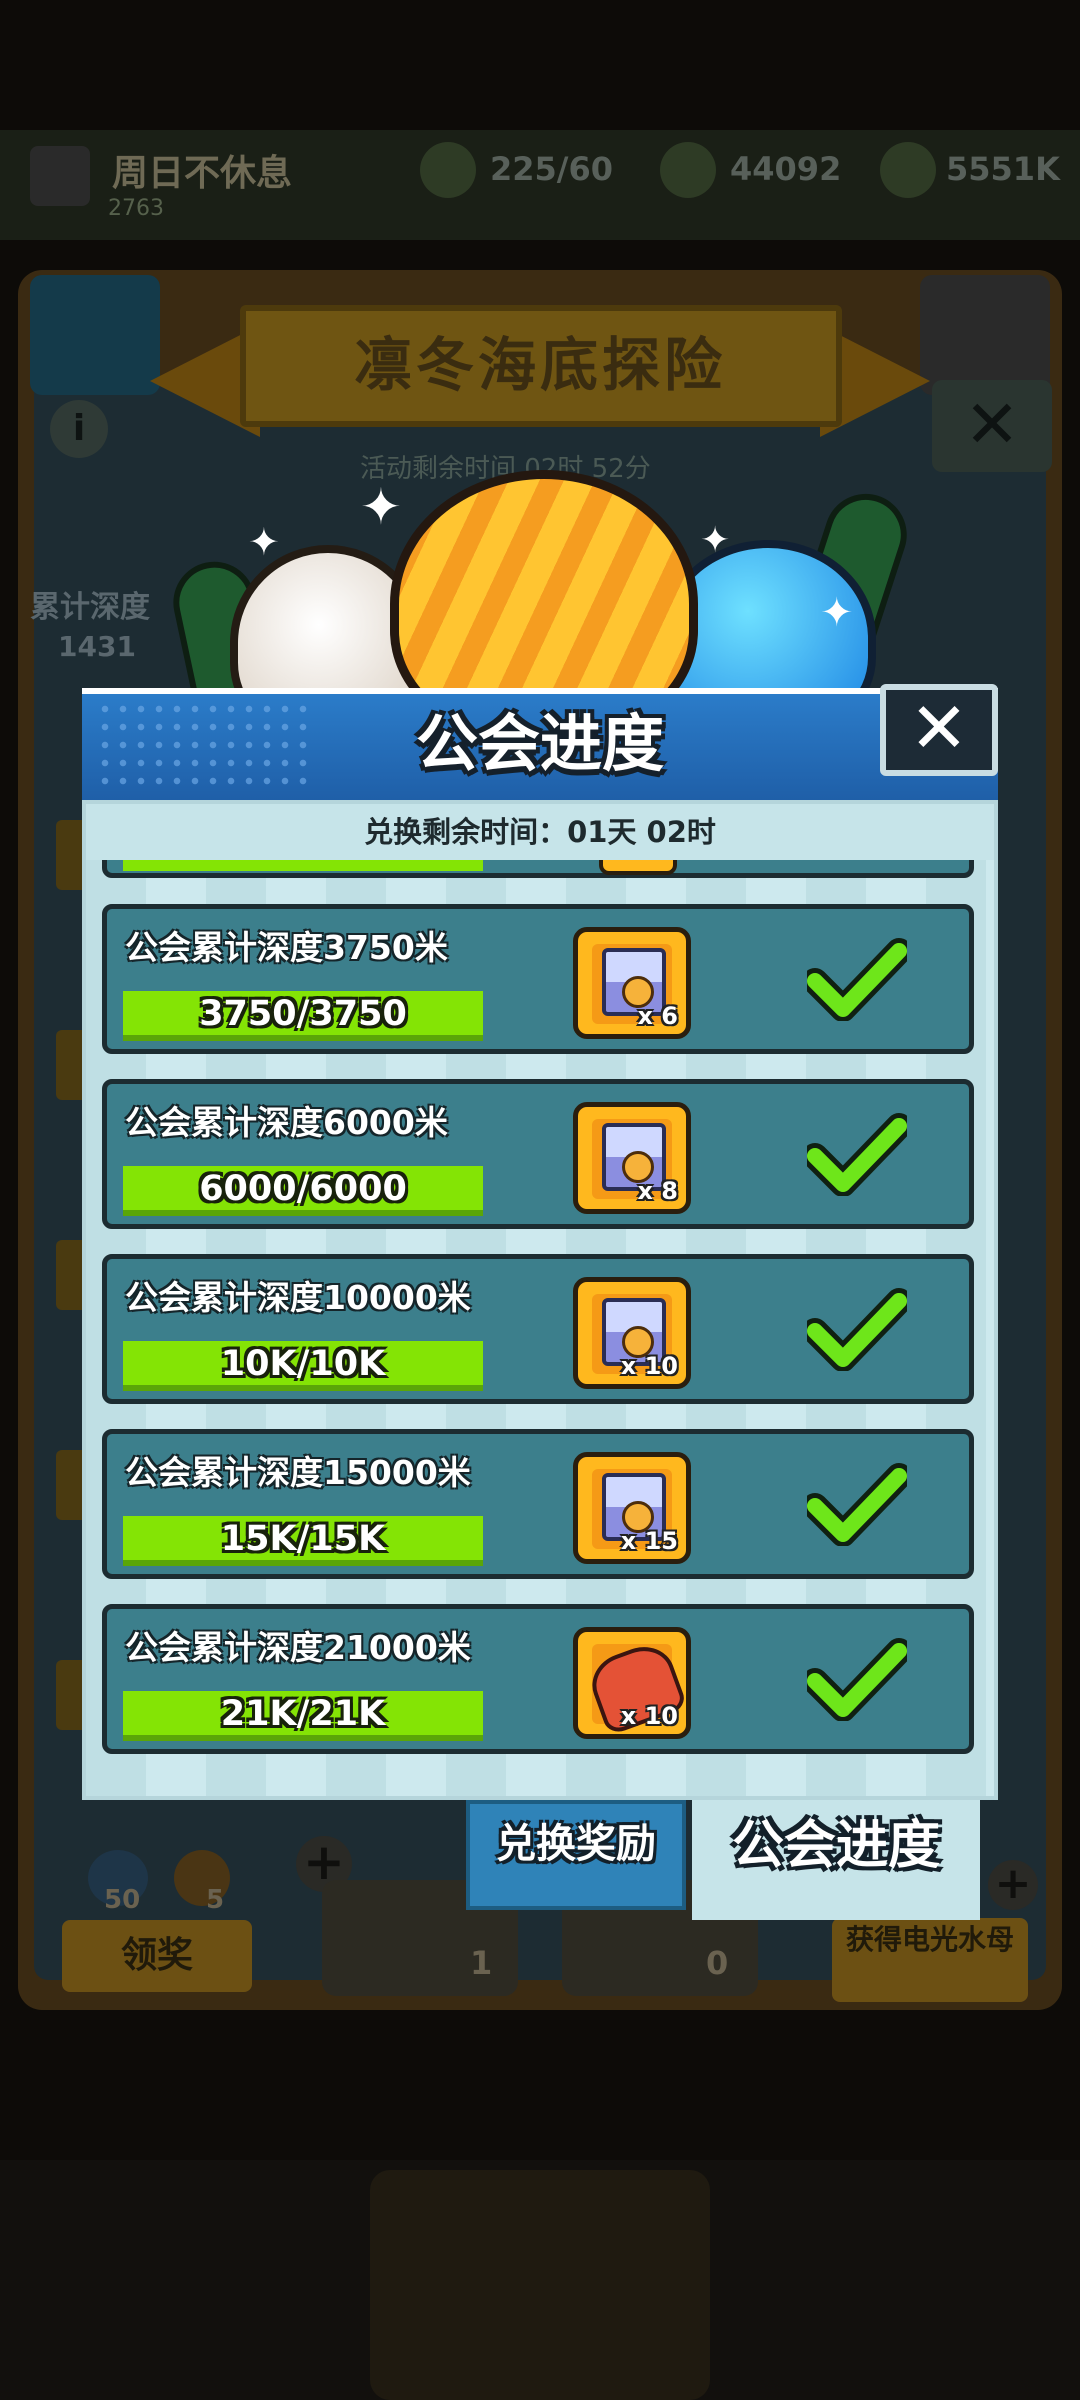 This screenshot has height=2400, width=1080. I want to click on gem-value: 44092, so click(786, 169).